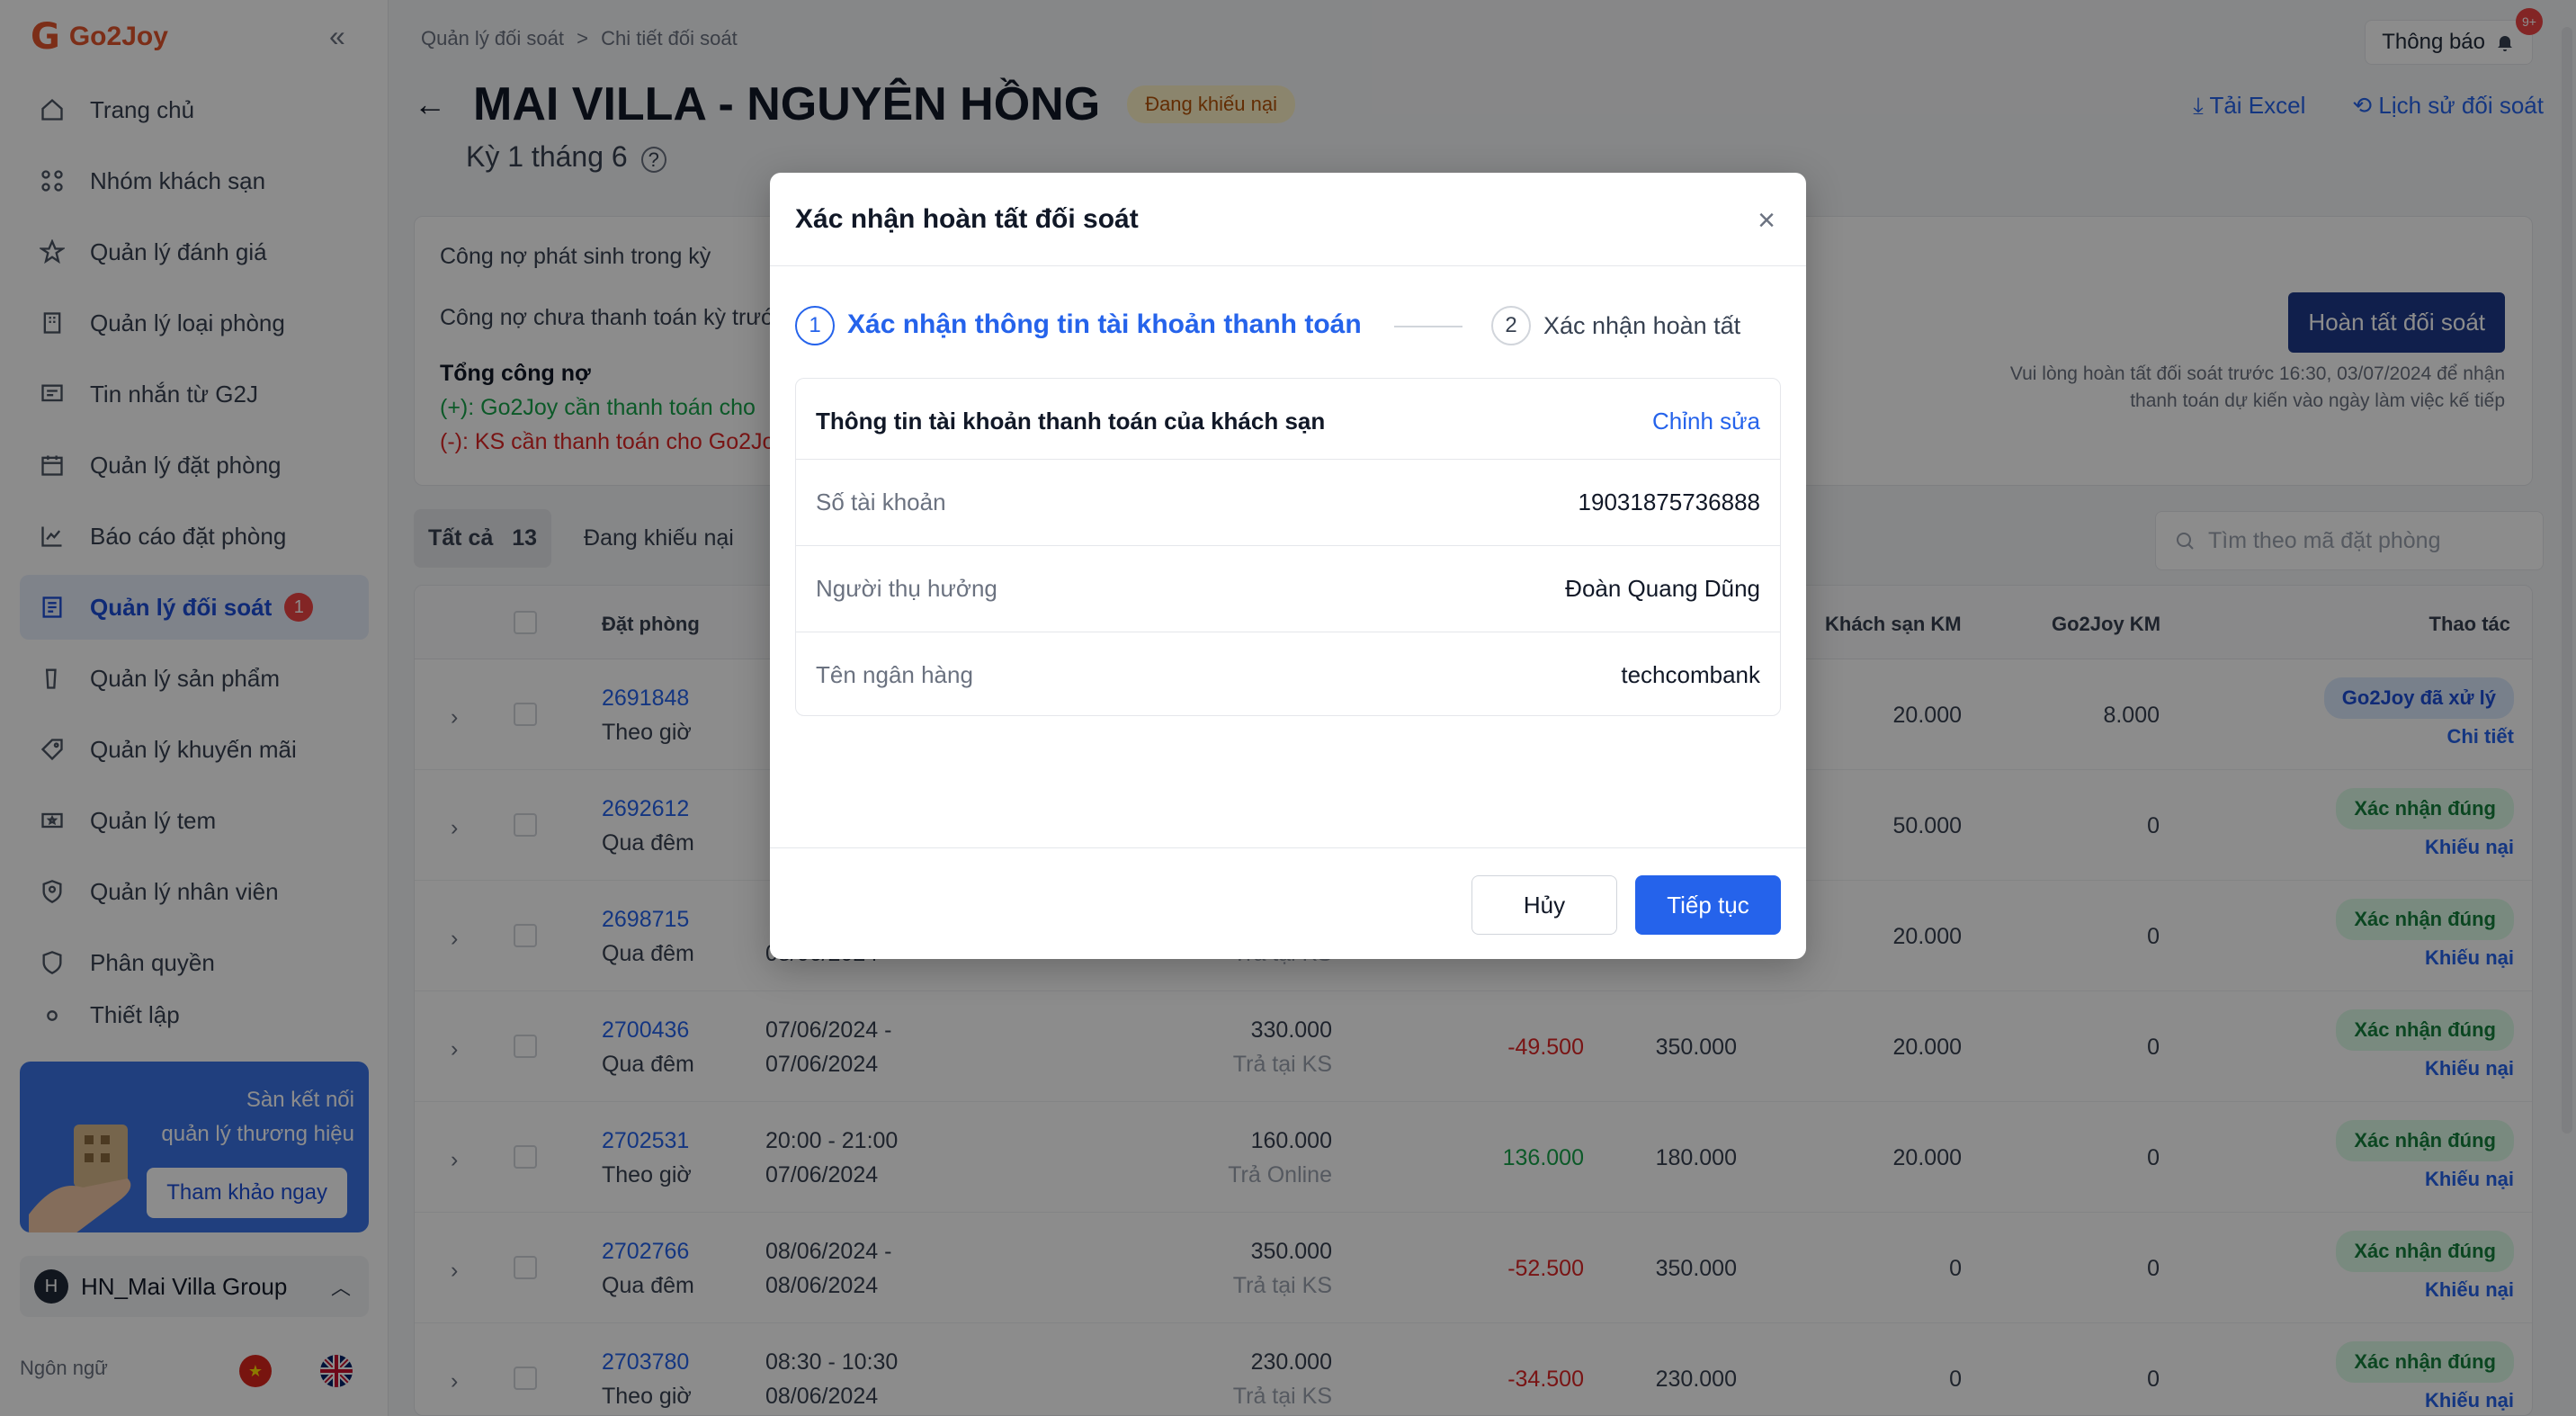  What do you see at coordinates (1642, 325) in the screenshot?
I see `step-2-label: Xác nhận hoàn tất` at bounding box center [1642, 325].